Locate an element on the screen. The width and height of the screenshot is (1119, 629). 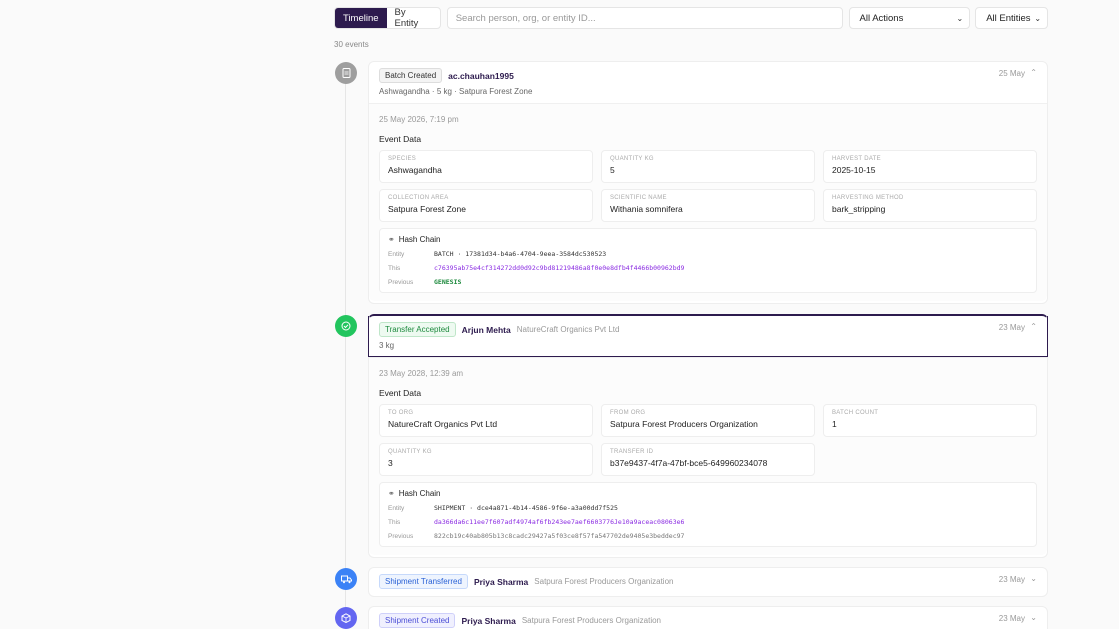
event-summary: Ashwagandha · 5 kg · Satpura Forest Zone is located at coordinates (456, 91).